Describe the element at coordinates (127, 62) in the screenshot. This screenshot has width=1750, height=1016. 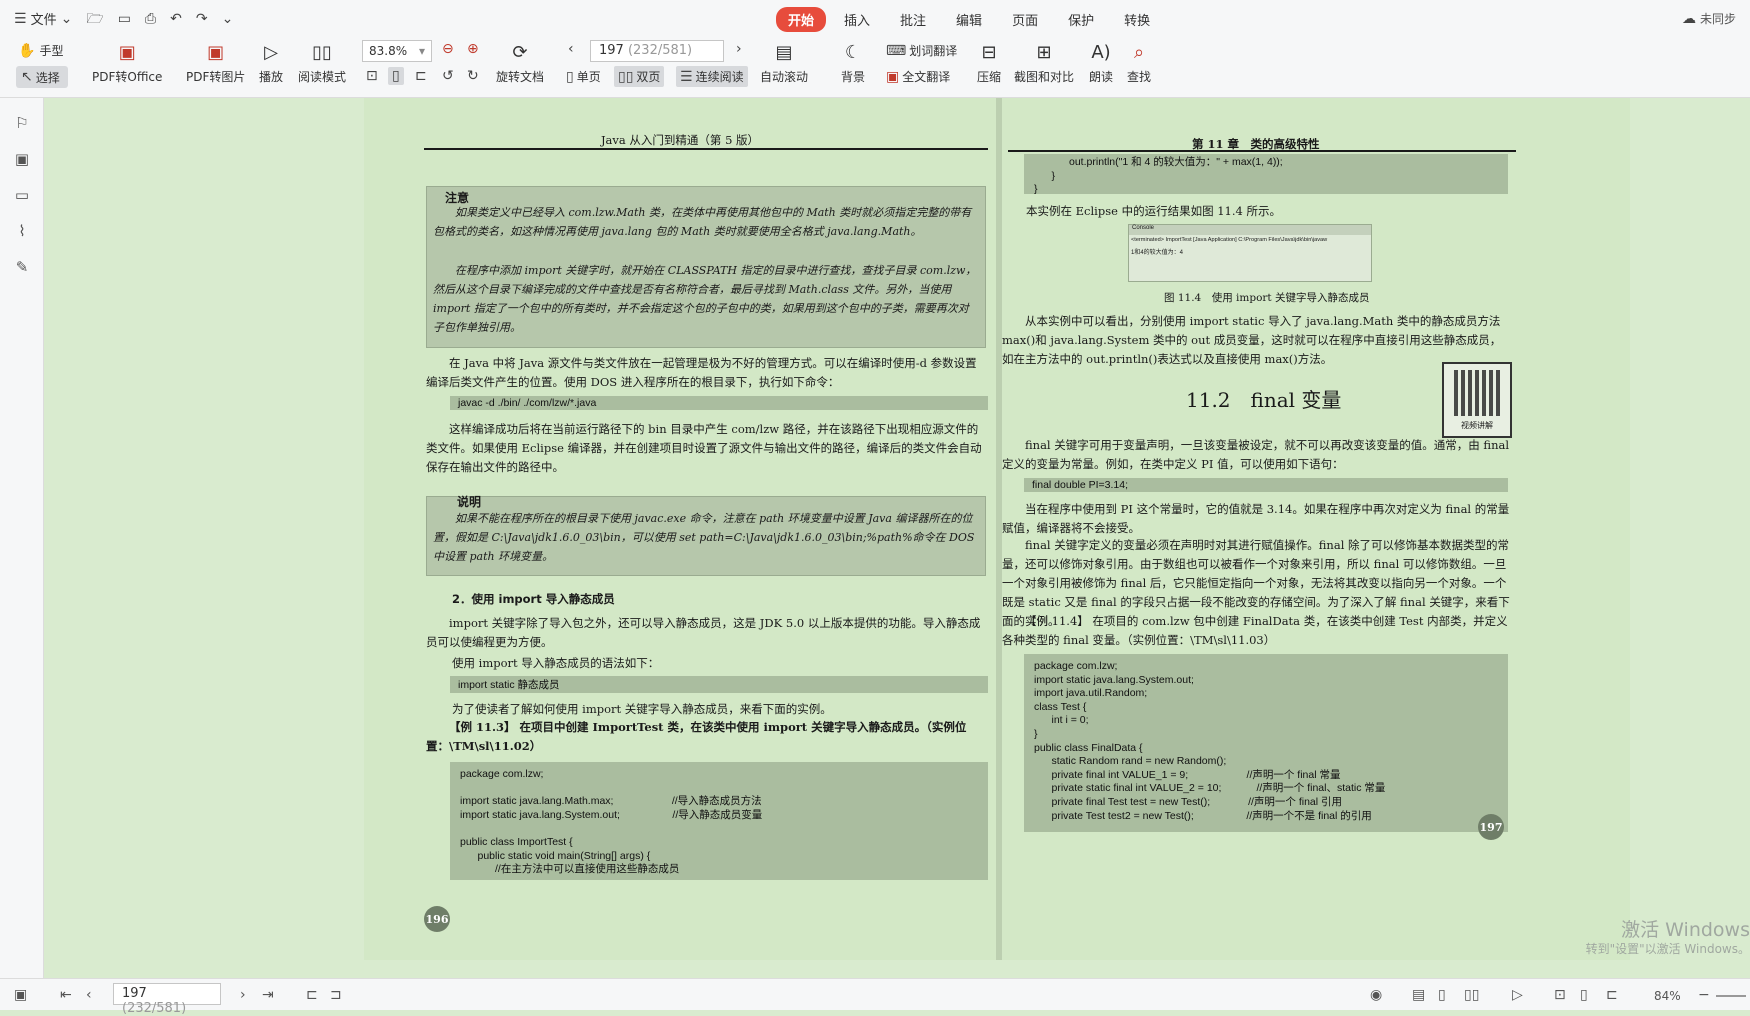
I see `pdf-to-office-button: ▣ PDF转Office` at that location.